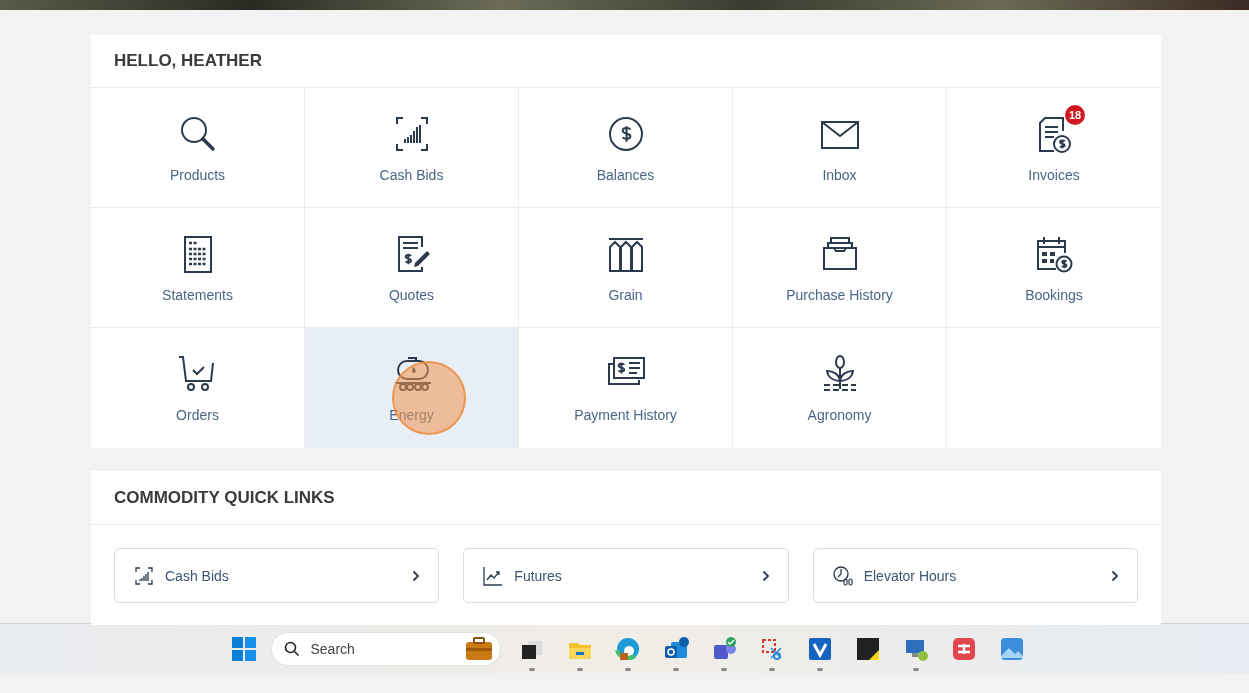 The width and height of the screenshot is (1249, 693). What do you see at coordinates (839, 174) in the screenshot?
I see `tile-label: Inbox` at bounding box center [839, 174].